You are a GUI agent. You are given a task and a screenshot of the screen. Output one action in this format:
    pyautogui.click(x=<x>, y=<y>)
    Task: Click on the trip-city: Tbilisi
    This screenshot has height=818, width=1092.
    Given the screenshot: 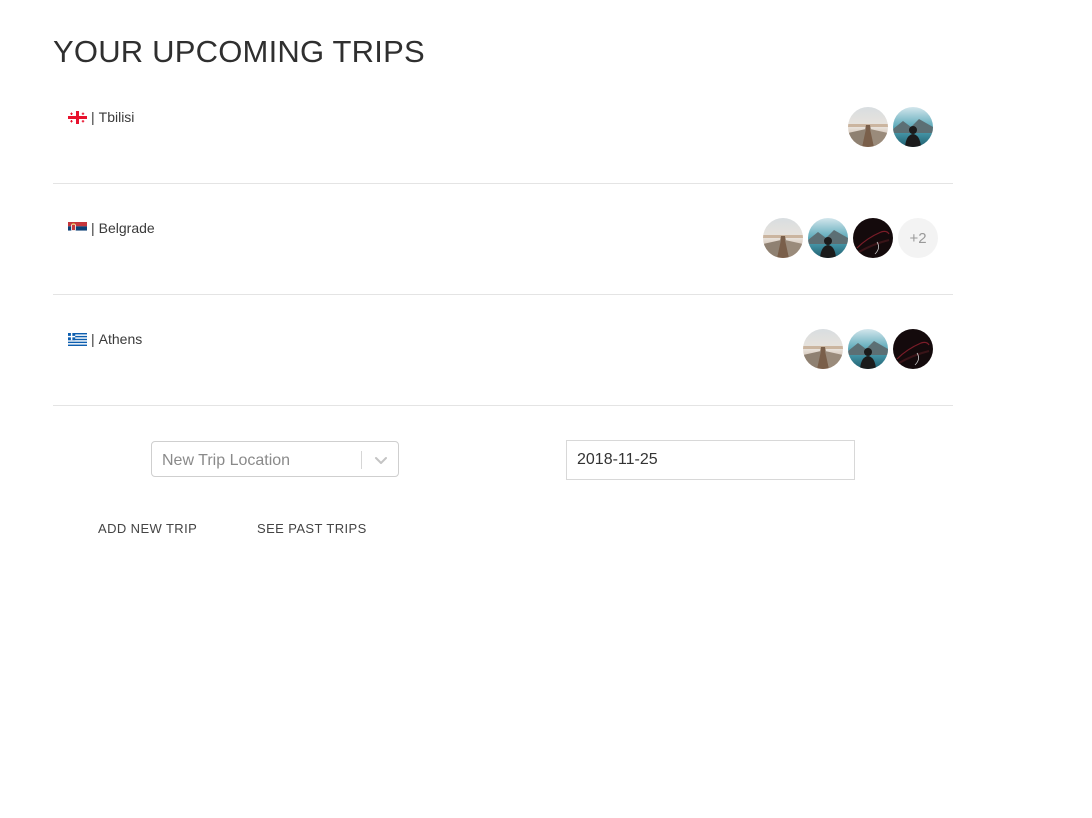 What is the action you would take?
    pyautogui.click(x=116, y=117)
    